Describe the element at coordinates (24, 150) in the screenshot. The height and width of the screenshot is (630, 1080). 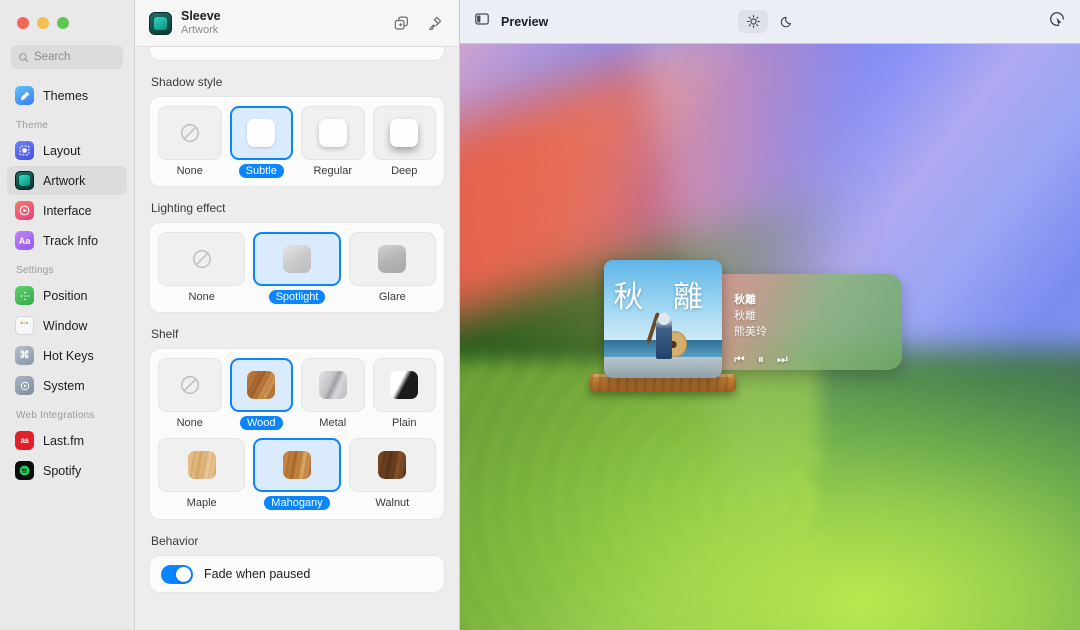
I see `layout-icon` at that location.